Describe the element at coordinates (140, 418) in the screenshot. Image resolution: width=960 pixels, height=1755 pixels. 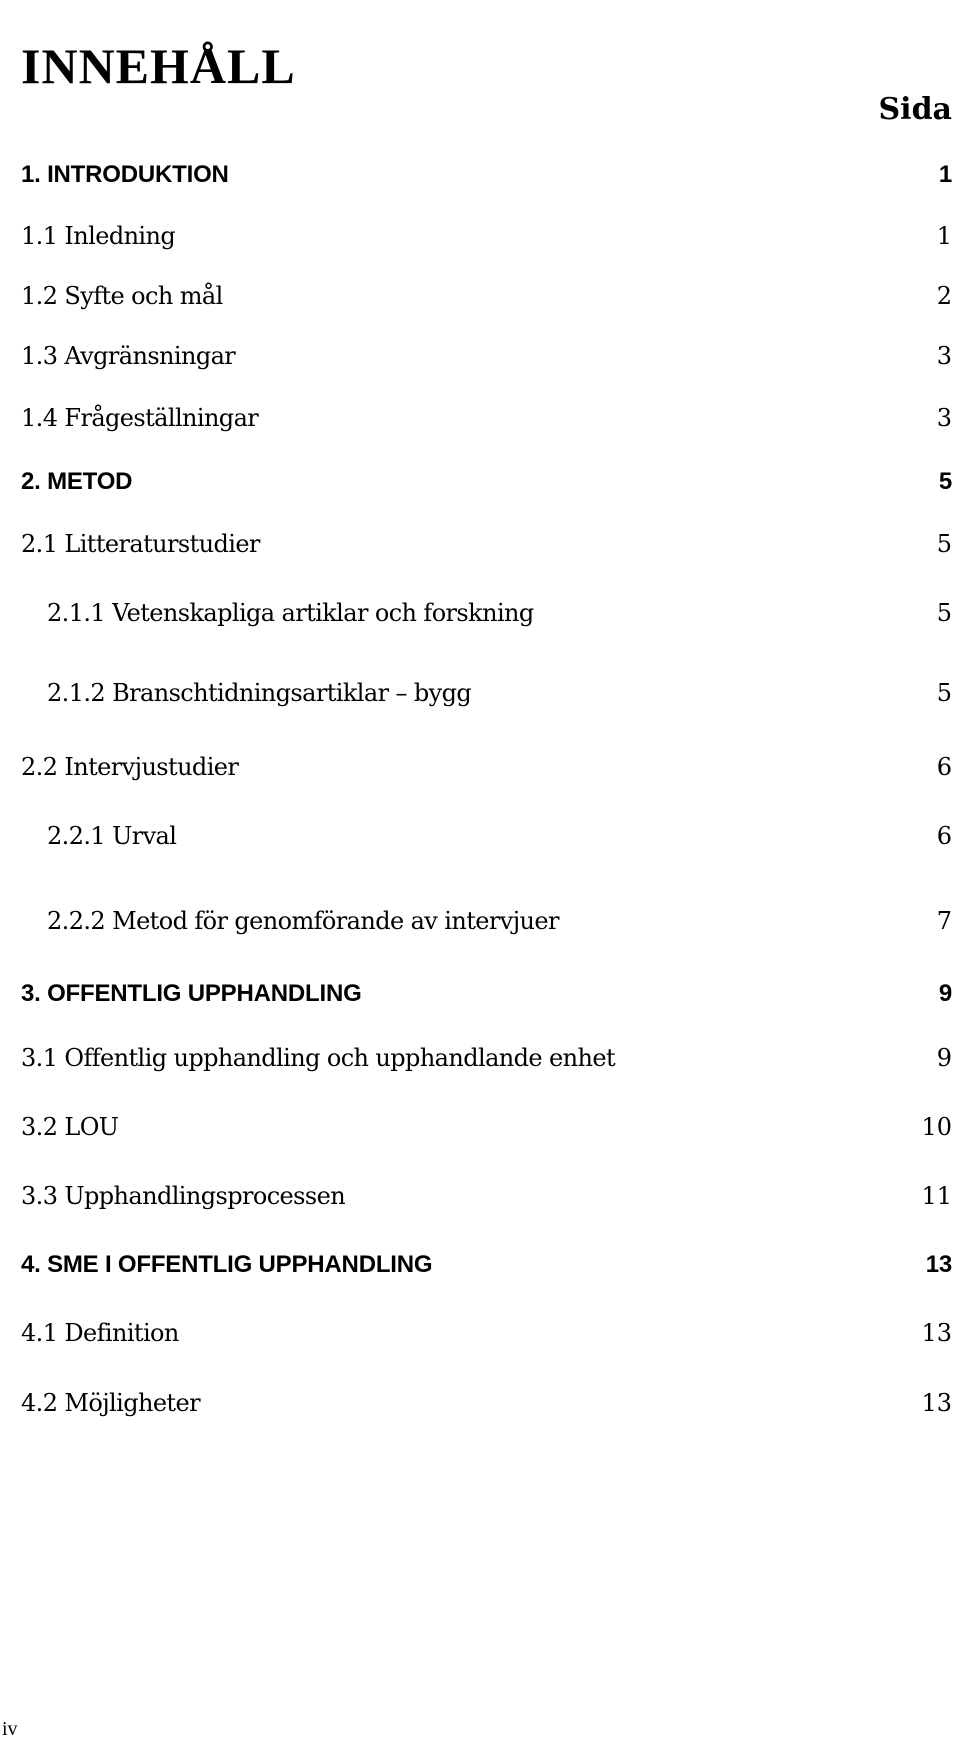
I see `toc-entry-label: 1.4 Frågeställningar` at that location.